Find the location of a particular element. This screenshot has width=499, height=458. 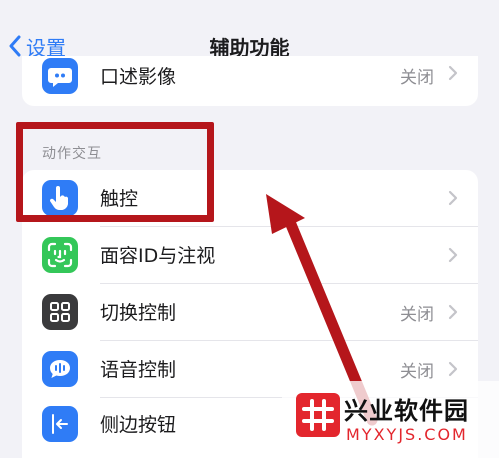

watermark-url: MYXYJS.COM is located at coordinates (407, 434).